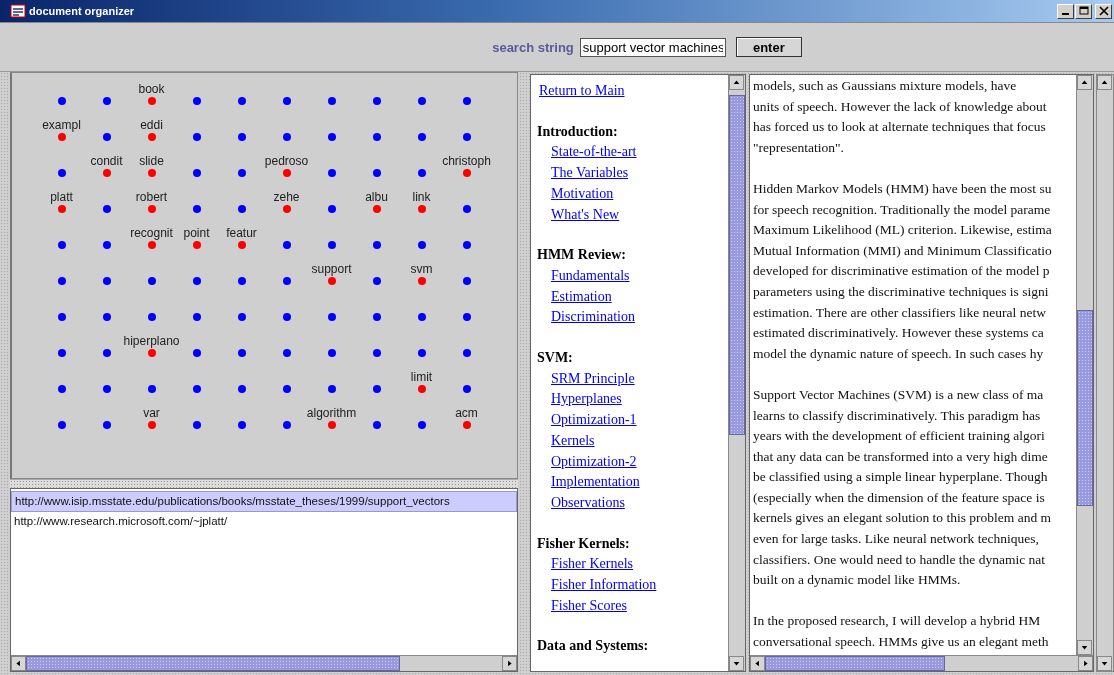  What do you see at coordinates (1083, 11) in the screenshot?
I see `maximize-button` at bounding box center [1083, 11].